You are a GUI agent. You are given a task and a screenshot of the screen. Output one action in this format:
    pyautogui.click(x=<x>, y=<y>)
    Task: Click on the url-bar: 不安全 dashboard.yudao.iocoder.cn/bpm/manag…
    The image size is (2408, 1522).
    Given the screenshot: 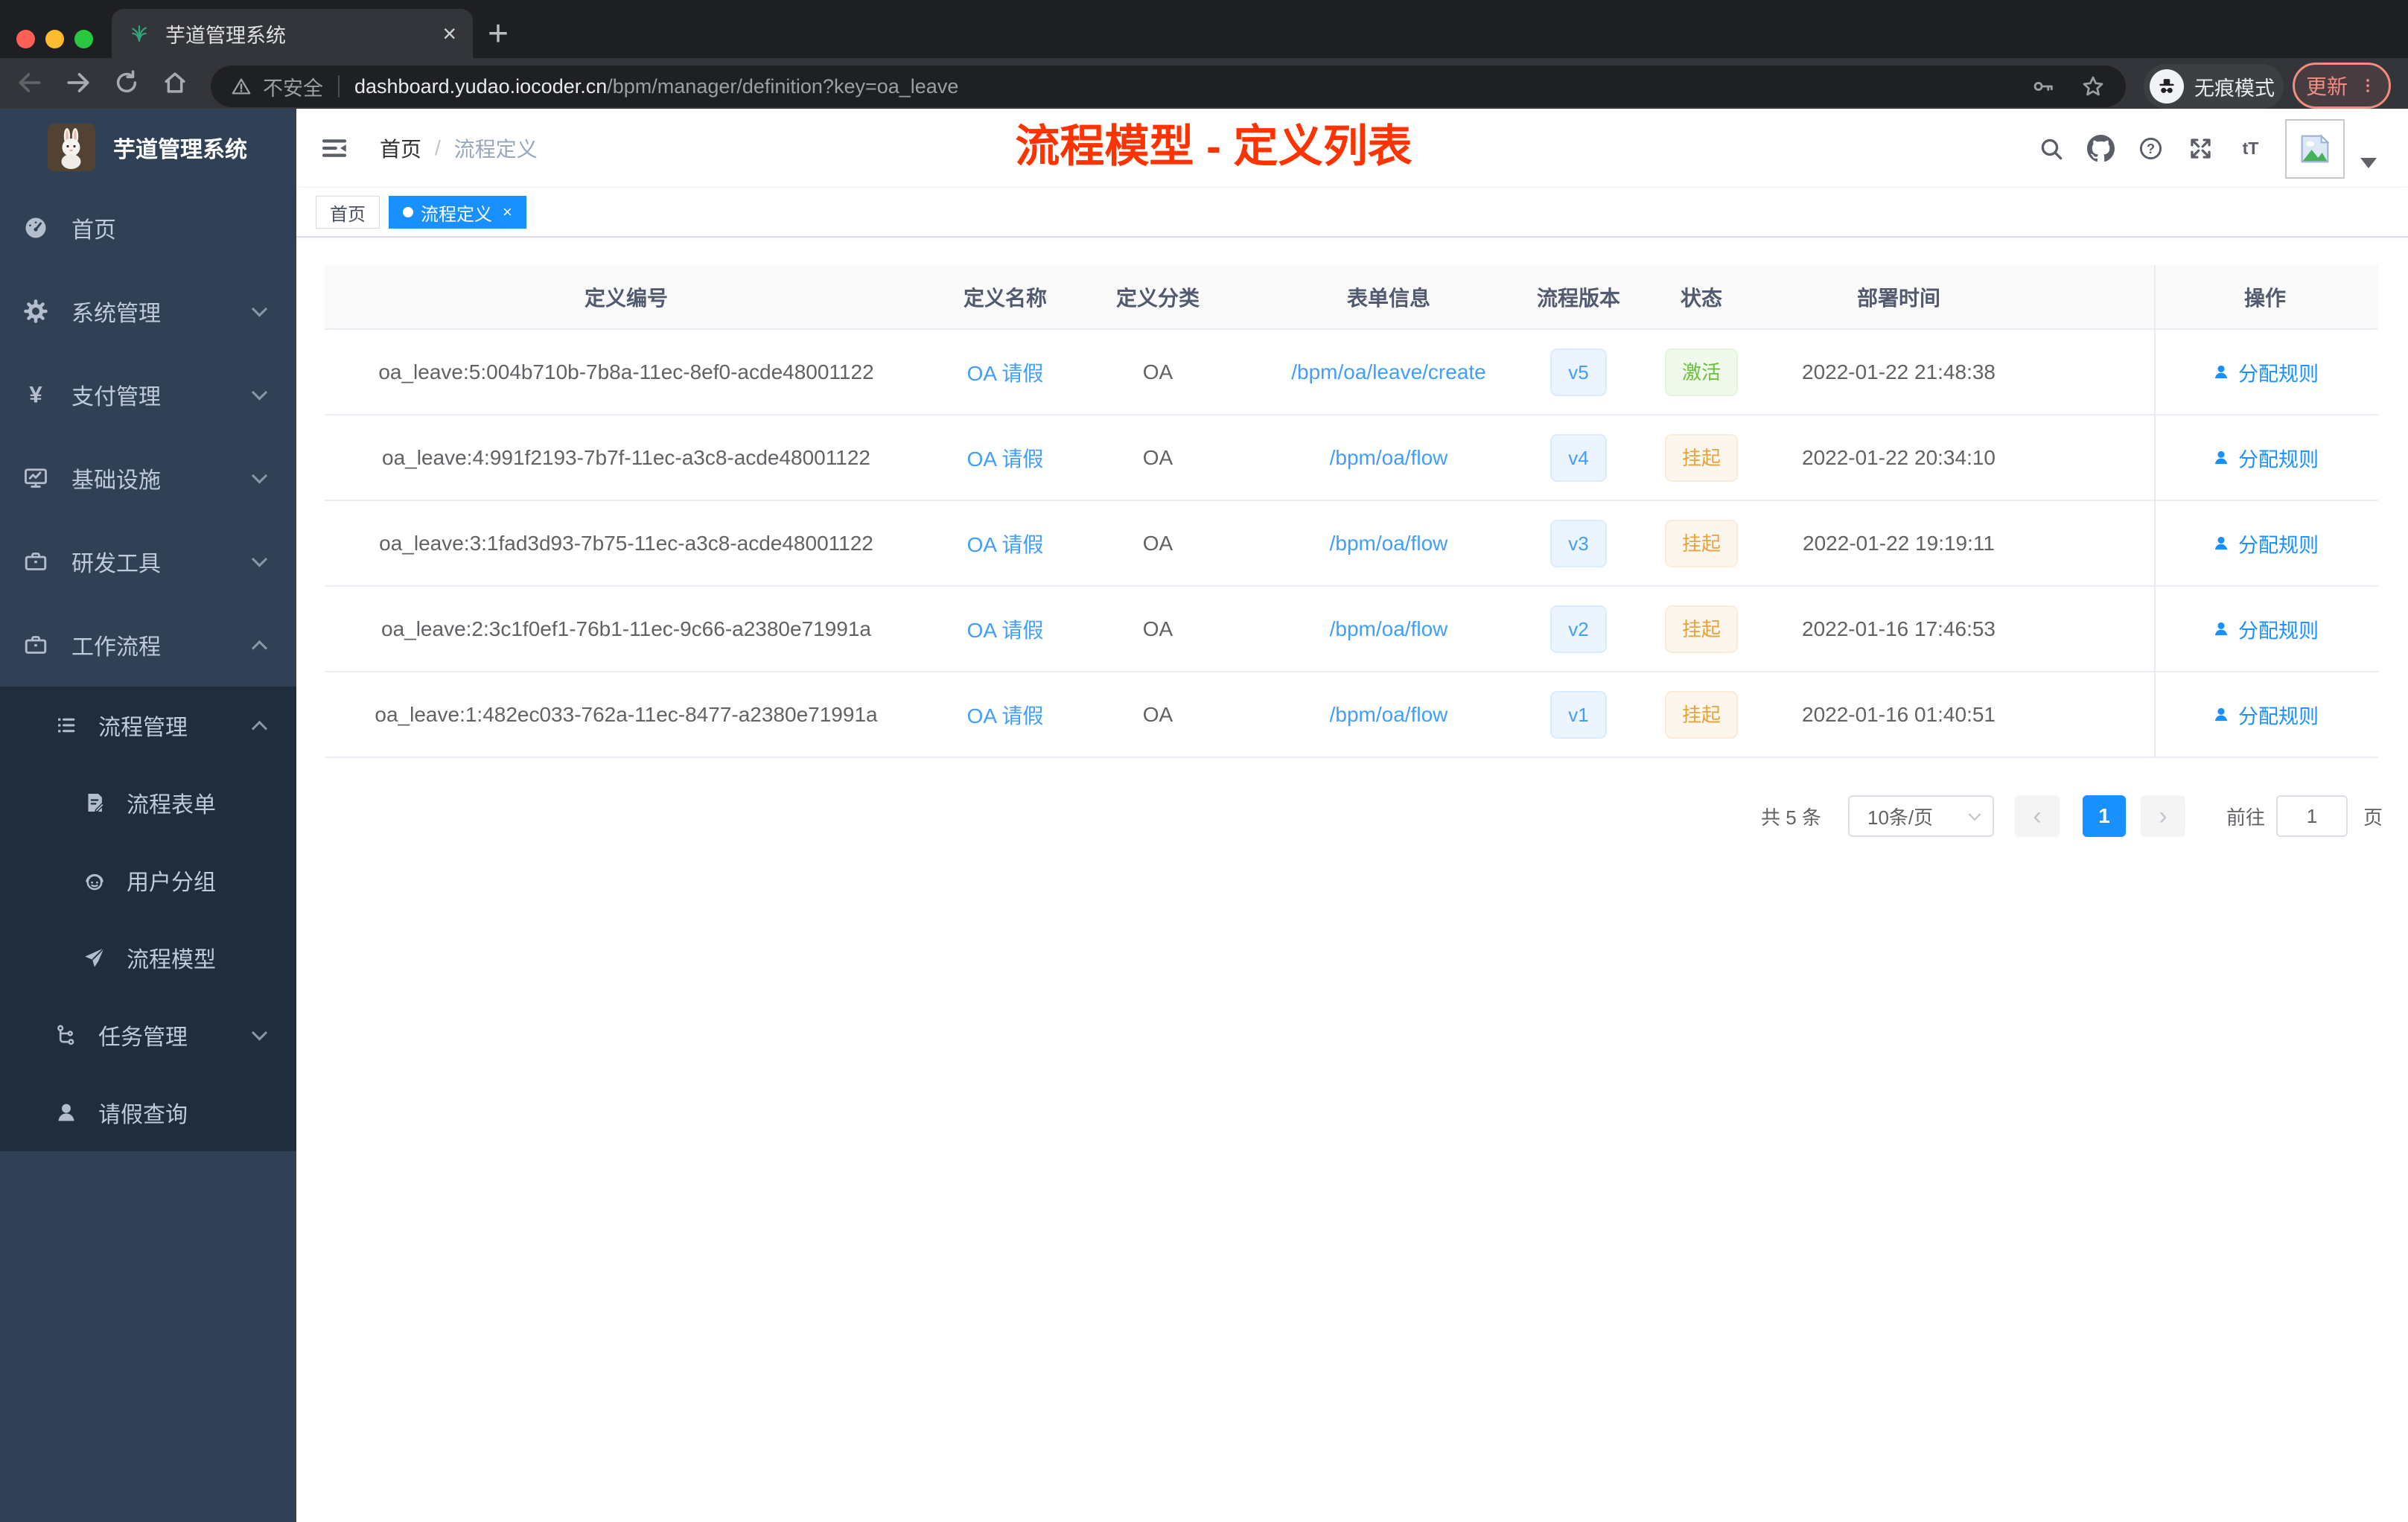 What is the action you would take?
    pyautogui.click(x=1168, y=86)
    